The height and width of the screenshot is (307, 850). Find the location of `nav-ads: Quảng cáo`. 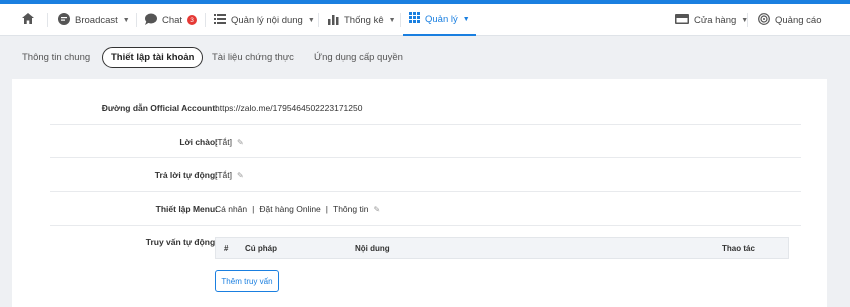

nav-ads: Quảng cáo is located at coordinates (789, 20).